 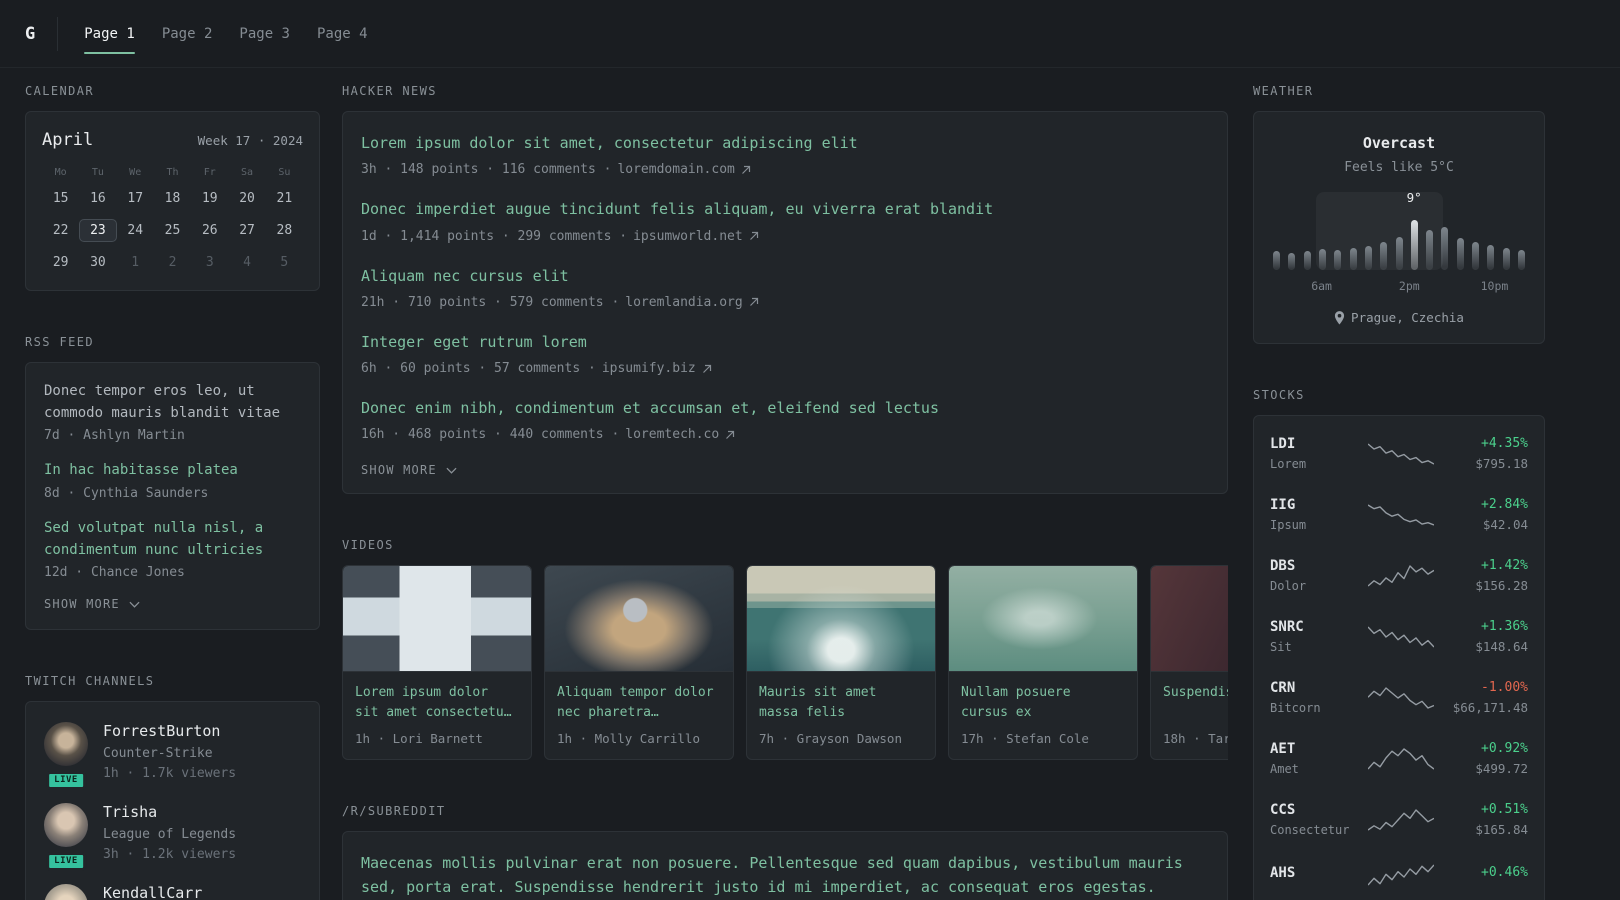 I want to click on stock-row: DBS Dolor +1.42% $156.28, so click(x=1399, y=575).